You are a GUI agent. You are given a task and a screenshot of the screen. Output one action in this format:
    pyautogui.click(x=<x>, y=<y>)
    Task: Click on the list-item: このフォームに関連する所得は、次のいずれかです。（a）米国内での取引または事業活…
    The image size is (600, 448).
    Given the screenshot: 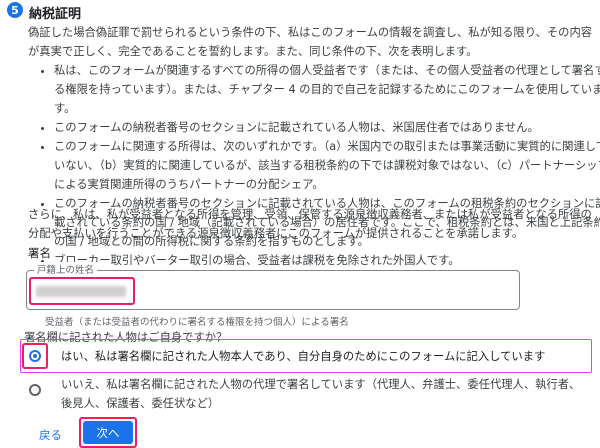 What is the action you would take?
    pyautogui.click(x=327, y=165)
    